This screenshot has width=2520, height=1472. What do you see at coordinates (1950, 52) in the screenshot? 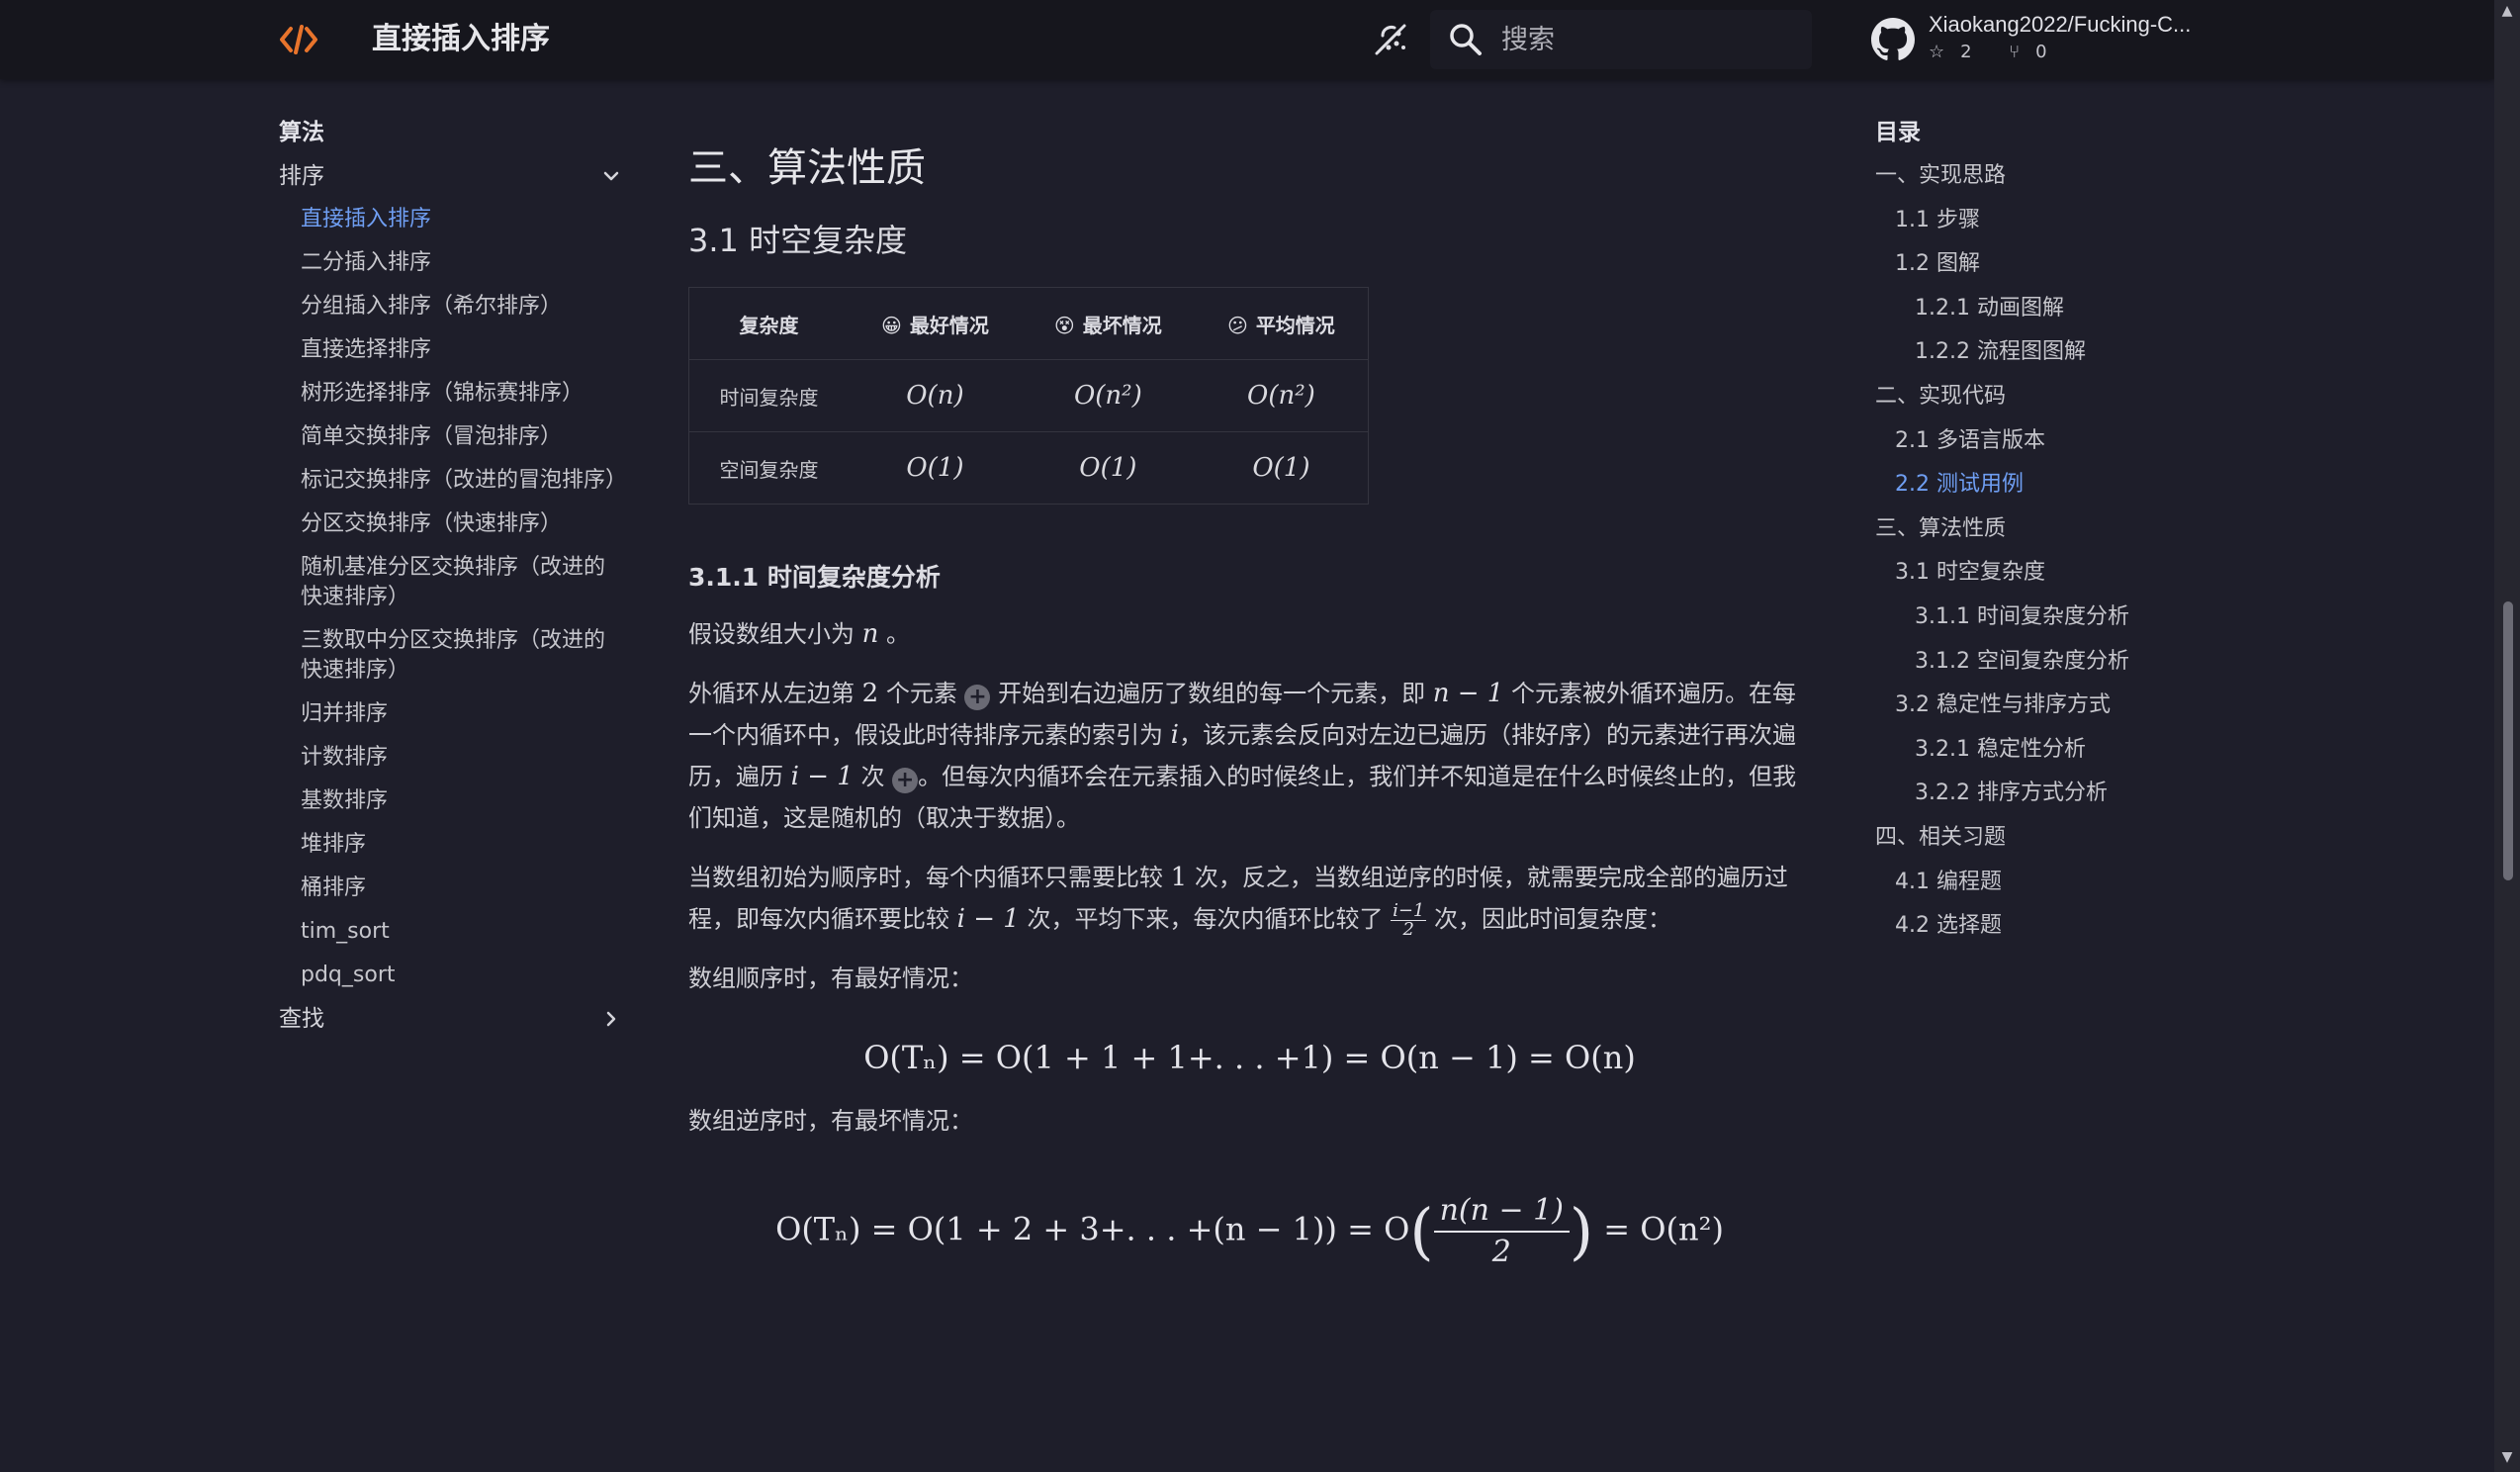
I see `star-count: ☆ 2` at bounding box center [1950, 52].